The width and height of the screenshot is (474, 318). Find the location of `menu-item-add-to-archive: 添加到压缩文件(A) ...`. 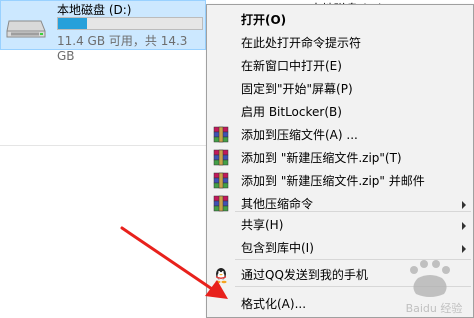

menu-item-add-to-archive: 添加到压缩文件(A) ... is located at coordinates (340, 135).